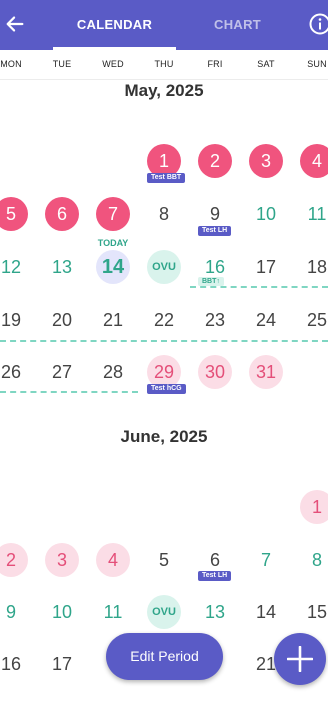 This screenshot has height=704, width=328. Describe the element at coordinates (166, 178) in the screenshot. I see `test-bbt-tag: Test BBT` at that location.